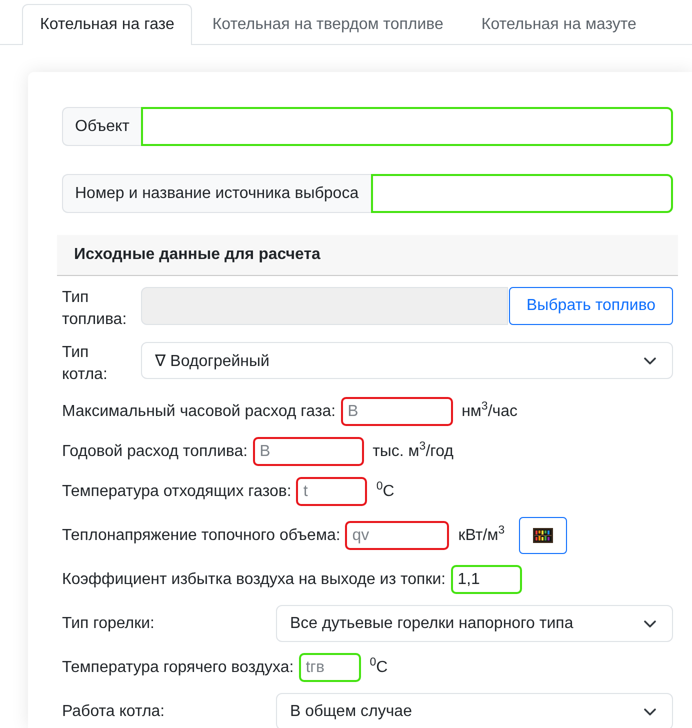 The height and width of the screenshot is (728, 692). What do you see at coordinates (197, 255) in the screenshot?
I see `section-title: Исходные данные для расчета` at bounding box center [197, 255].